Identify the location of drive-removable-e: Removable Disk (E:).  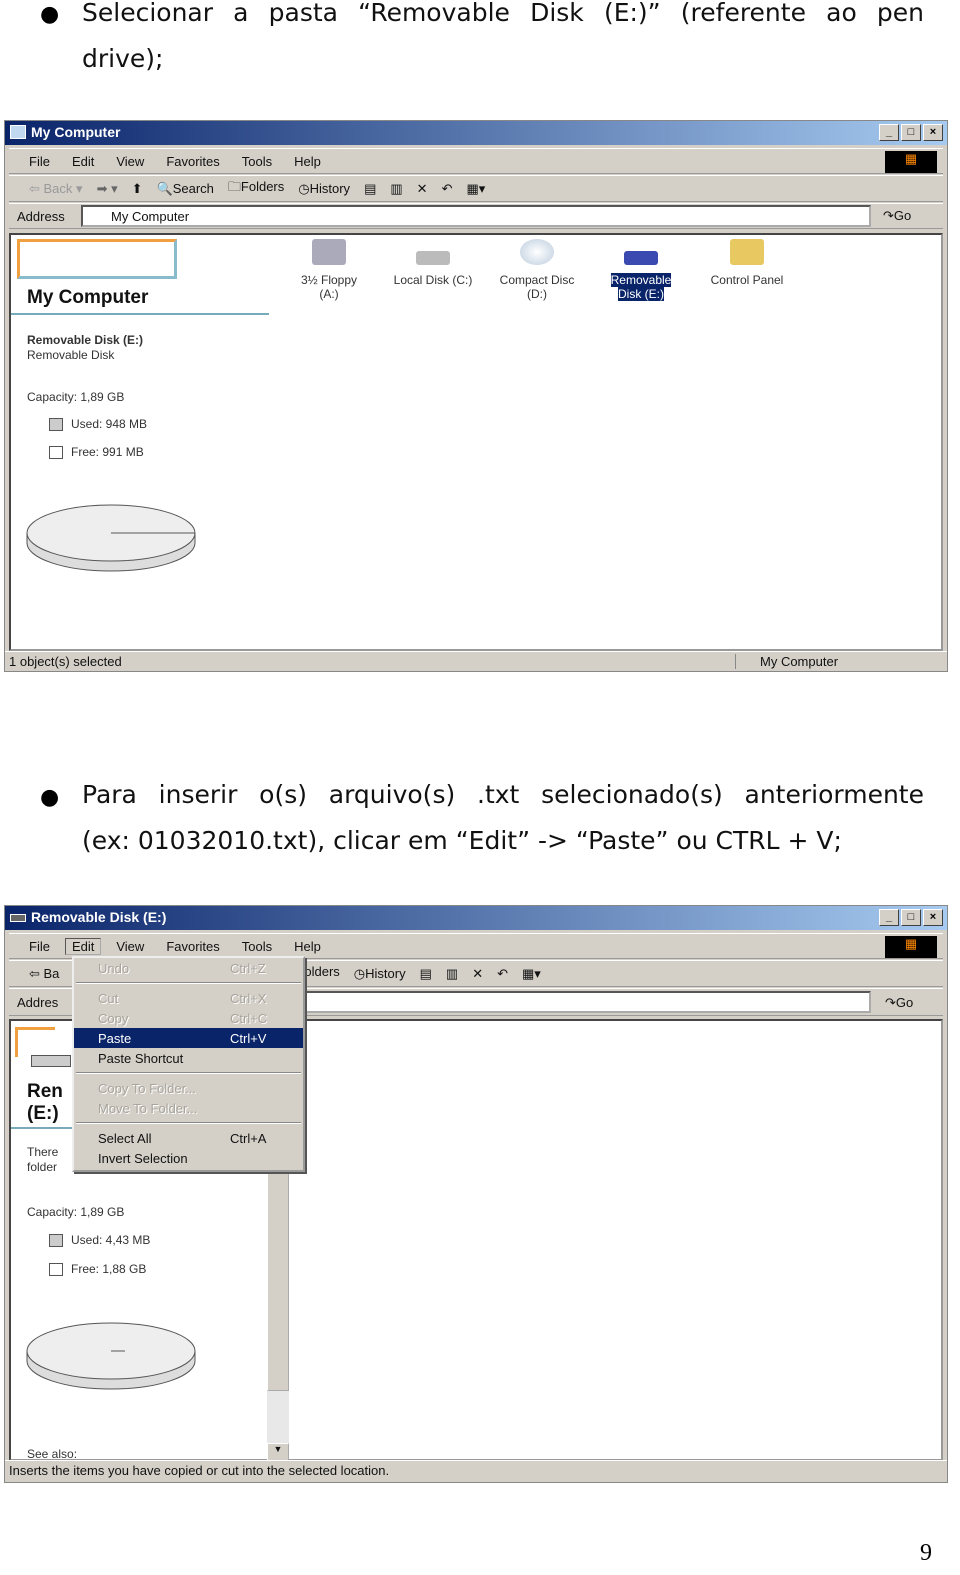
(641, 270).